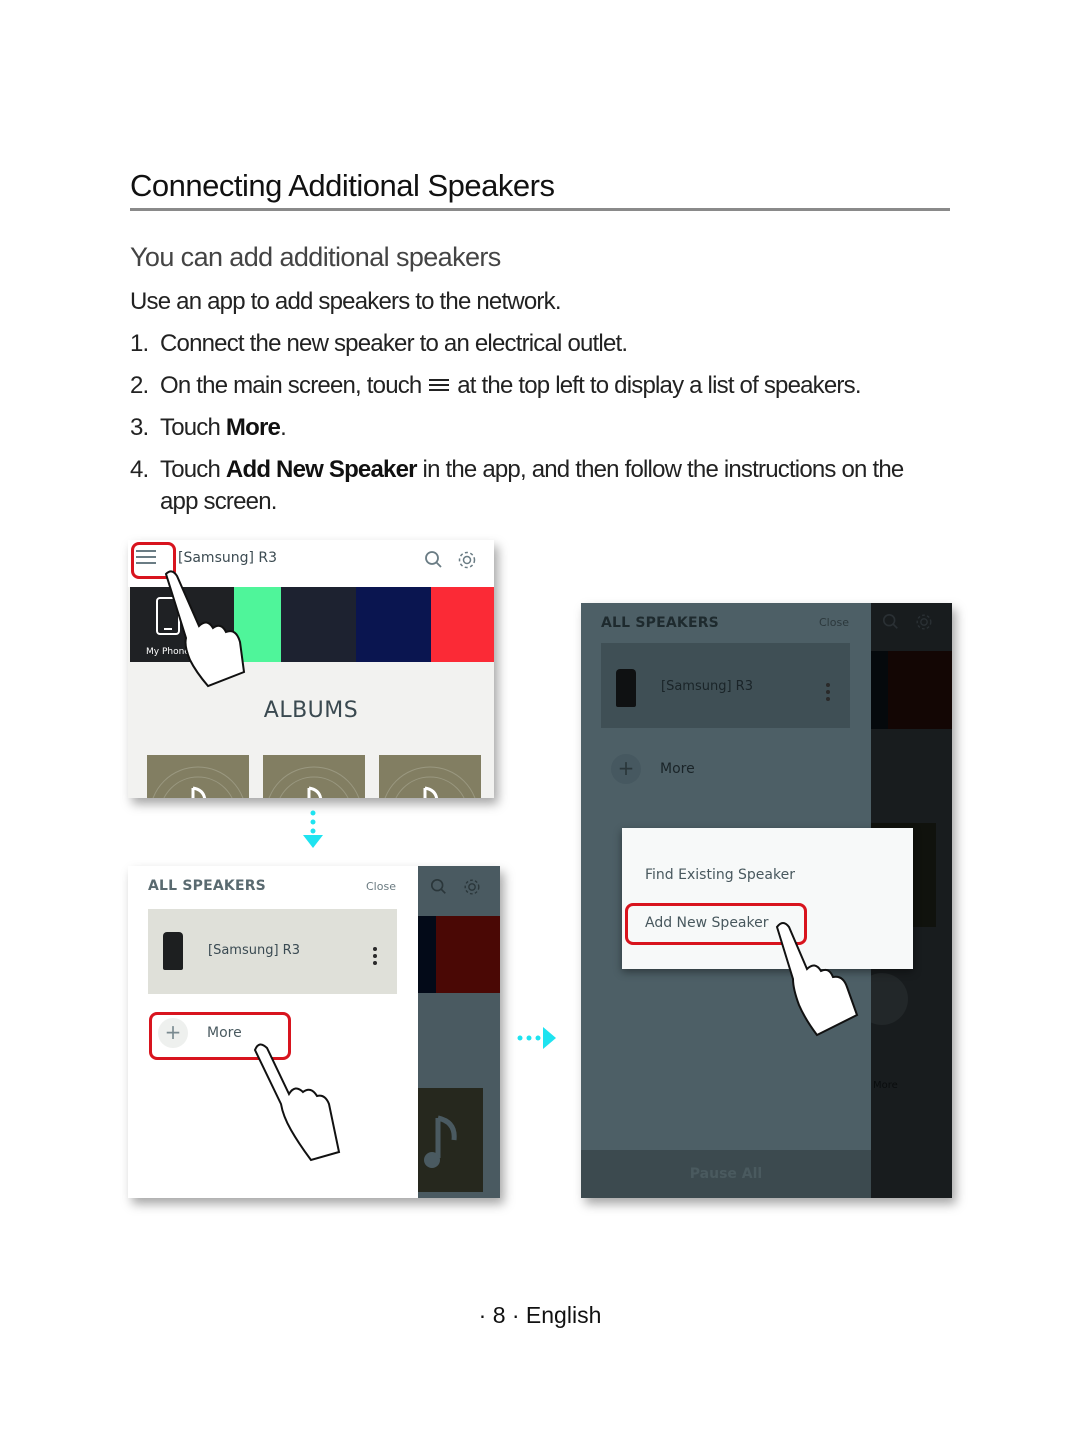  I want to click on title-divider, so click(540, 209).